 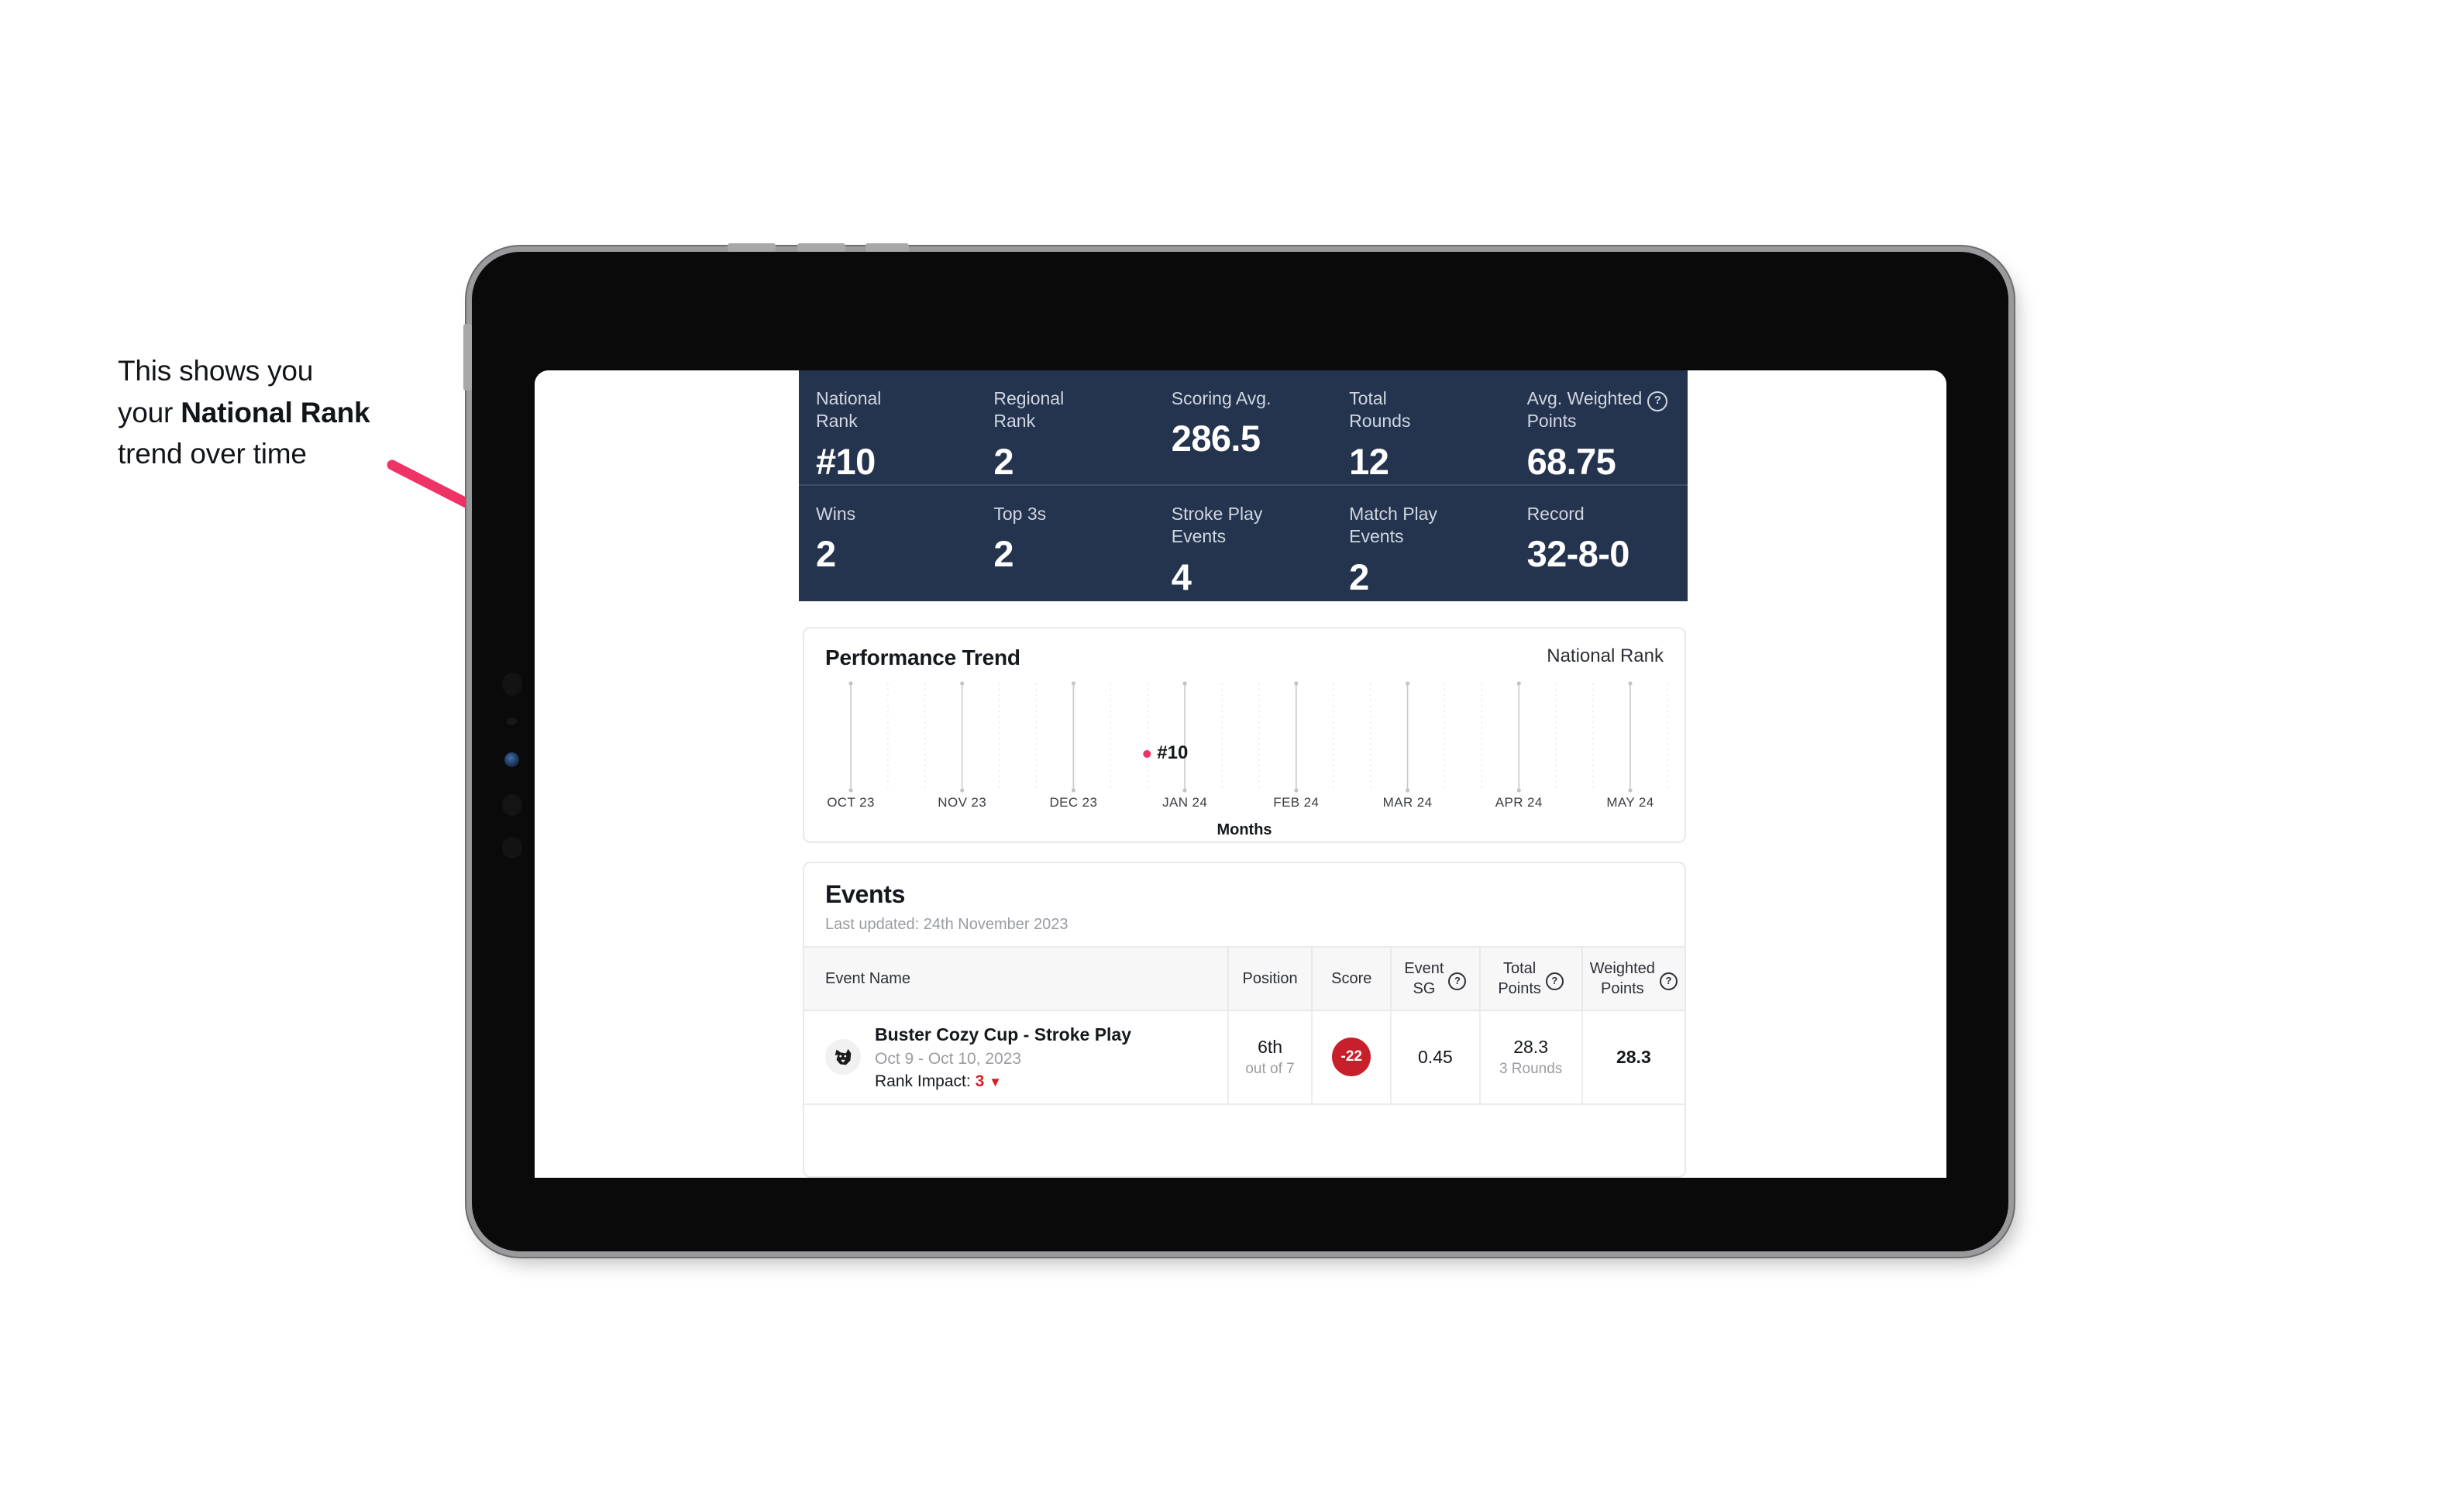 I want to click on chart-point-label: #10, so click(x=1173, y=752).